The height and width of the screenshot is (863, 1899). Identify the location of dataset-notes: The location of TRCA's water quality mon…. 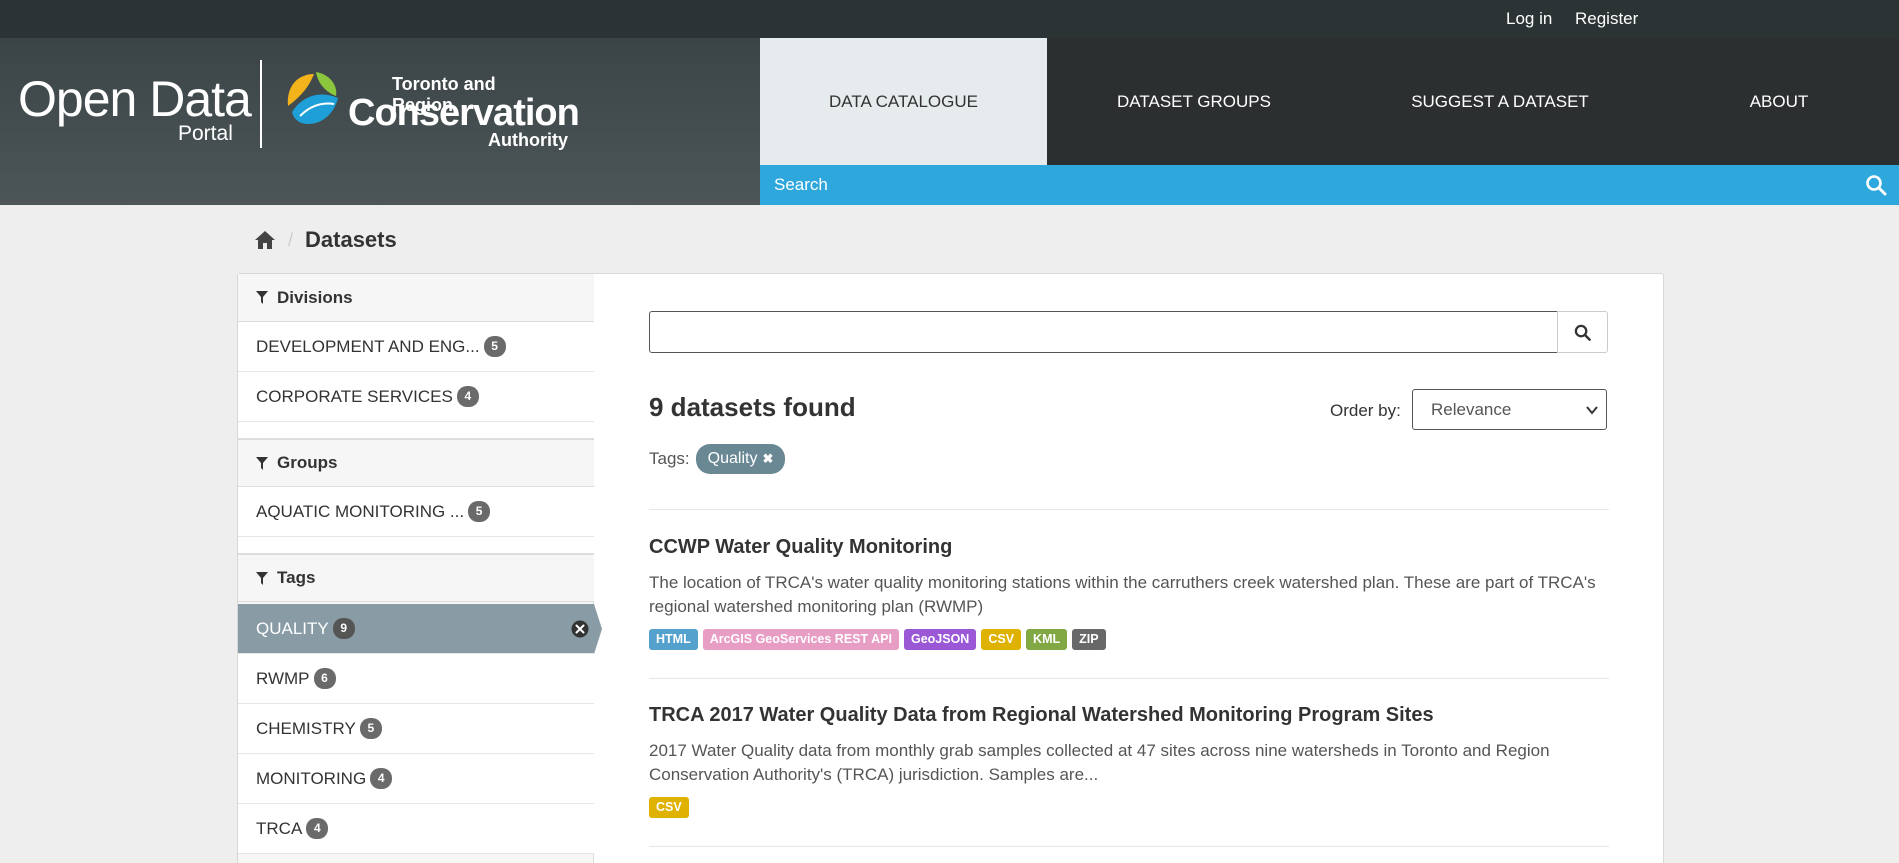
(1122, 594).